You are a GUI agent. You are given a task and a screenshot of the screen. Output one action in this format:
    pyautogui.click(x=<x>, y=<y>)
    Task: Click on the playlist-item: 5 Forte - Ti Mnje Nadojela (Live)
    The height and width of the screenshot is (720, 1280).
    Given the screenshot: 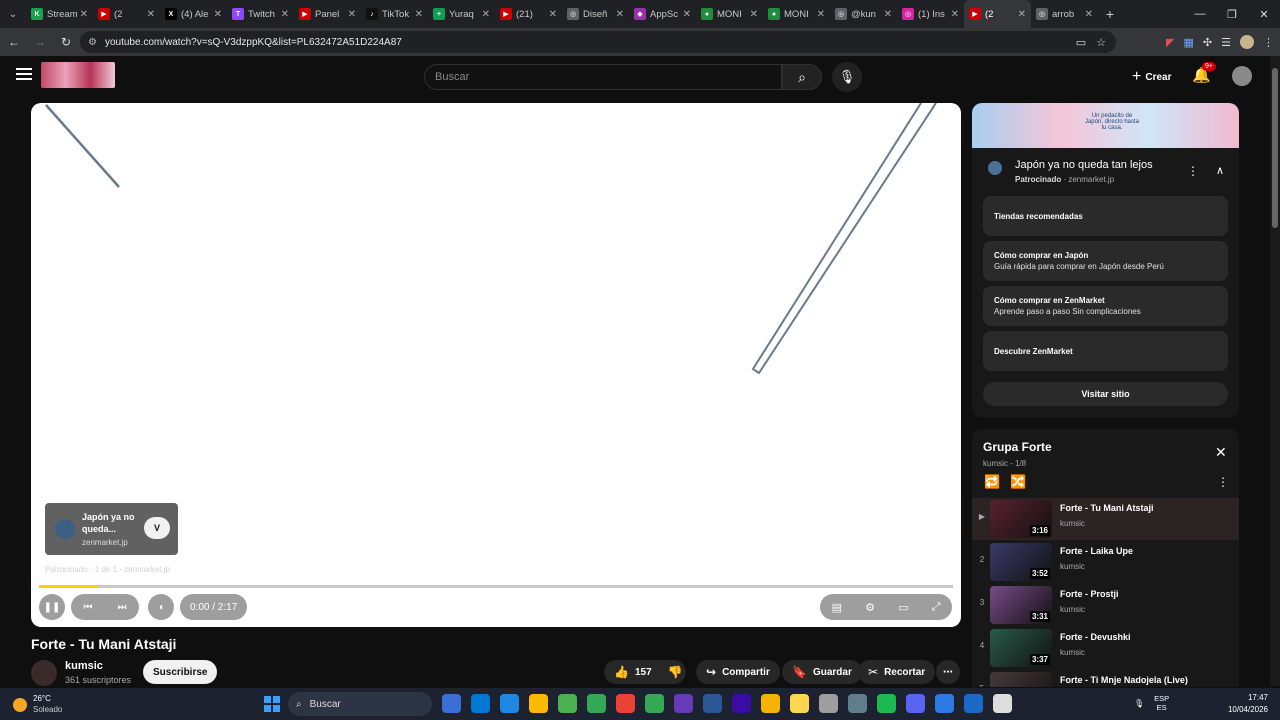 What is the action you would take?
    pyautogui.click(x=1105, y=678)
    